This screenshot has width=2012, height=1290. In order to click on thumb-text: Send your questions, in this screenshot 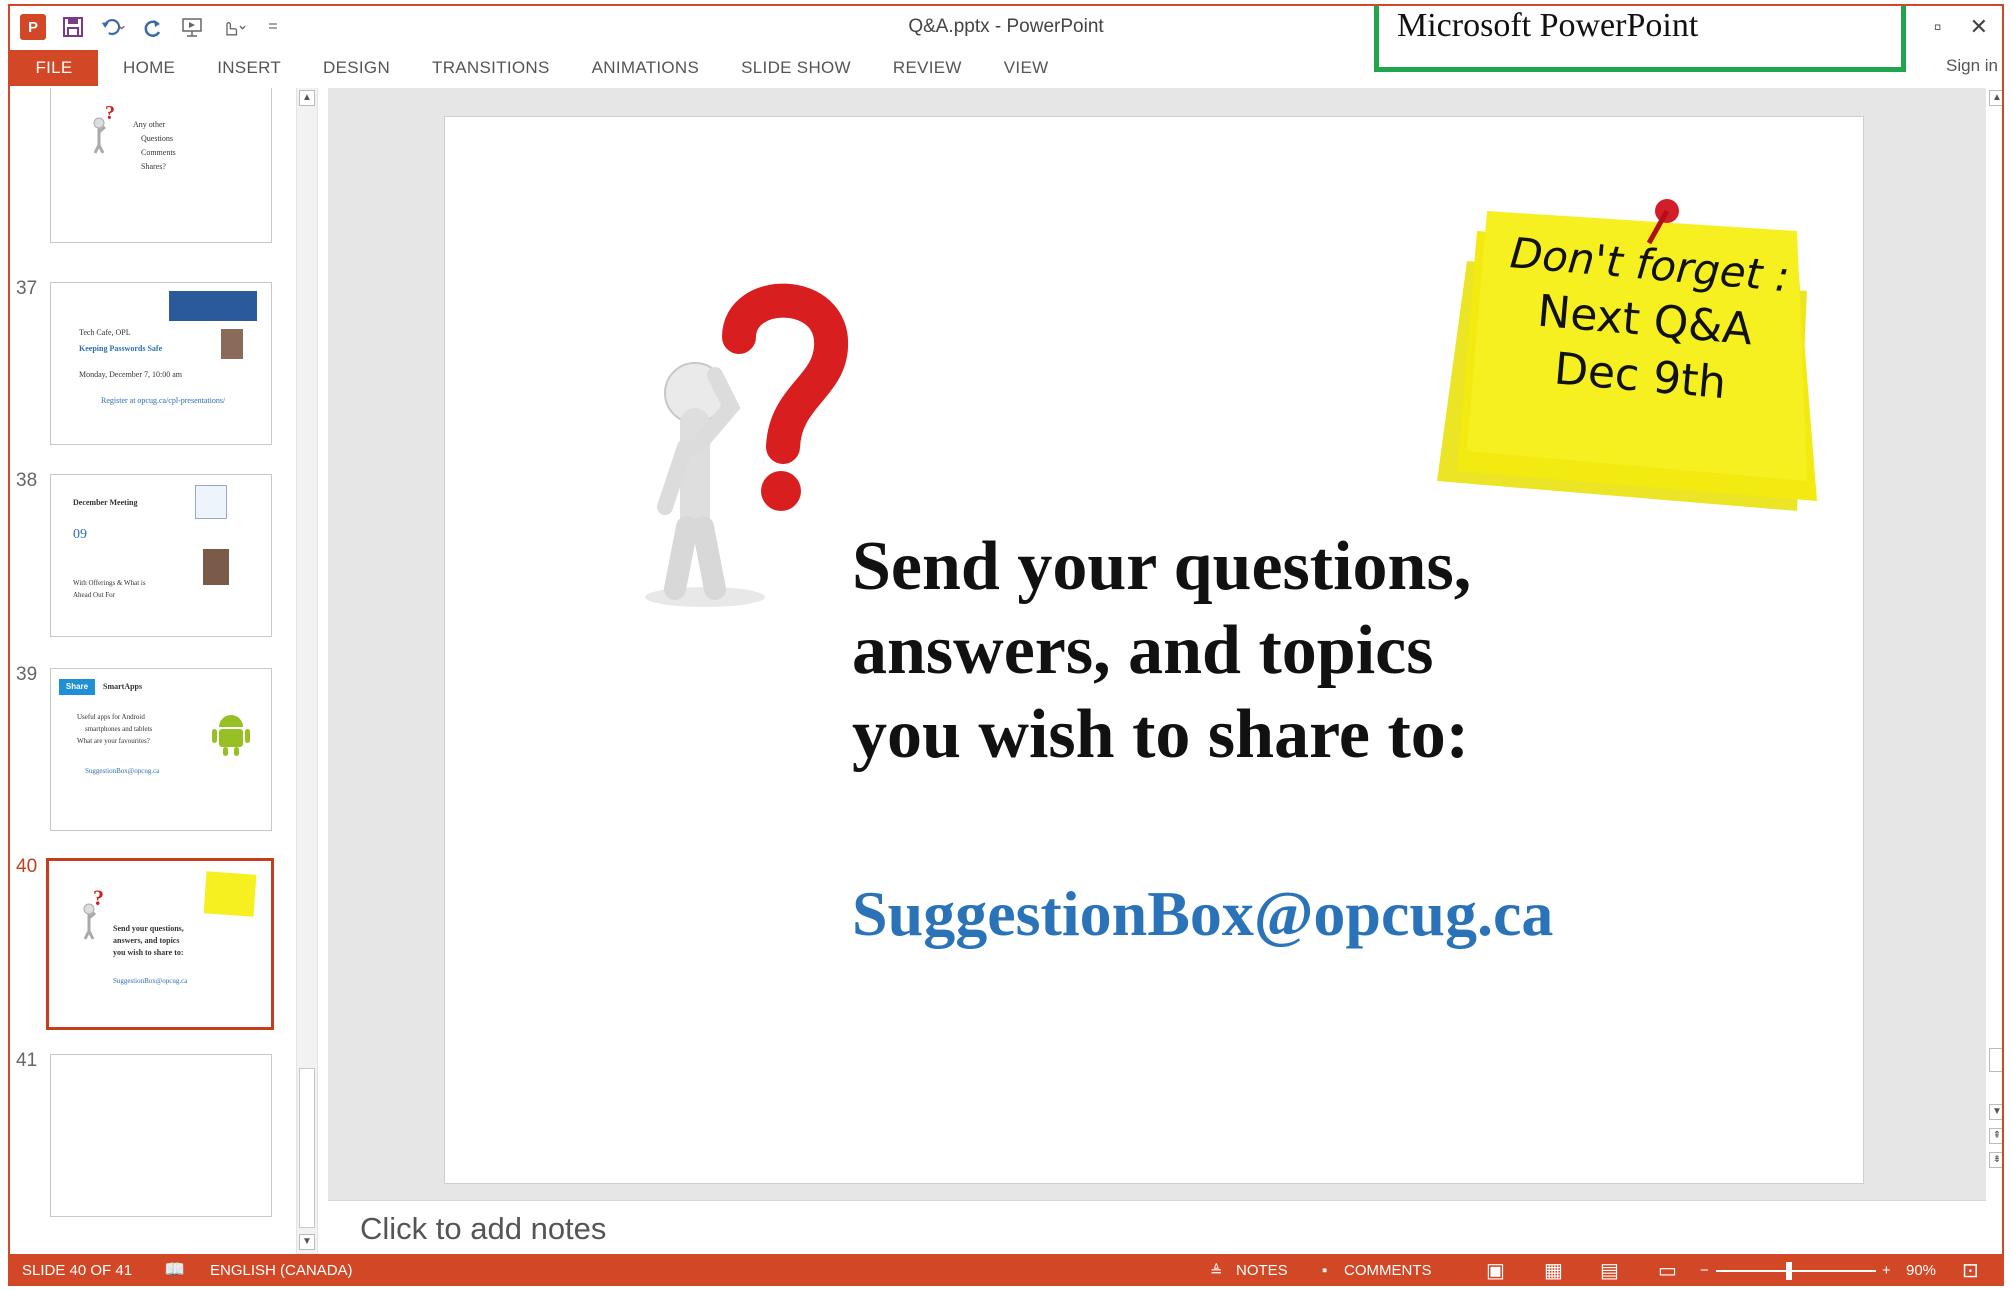, I will do `click(148, 928)`.